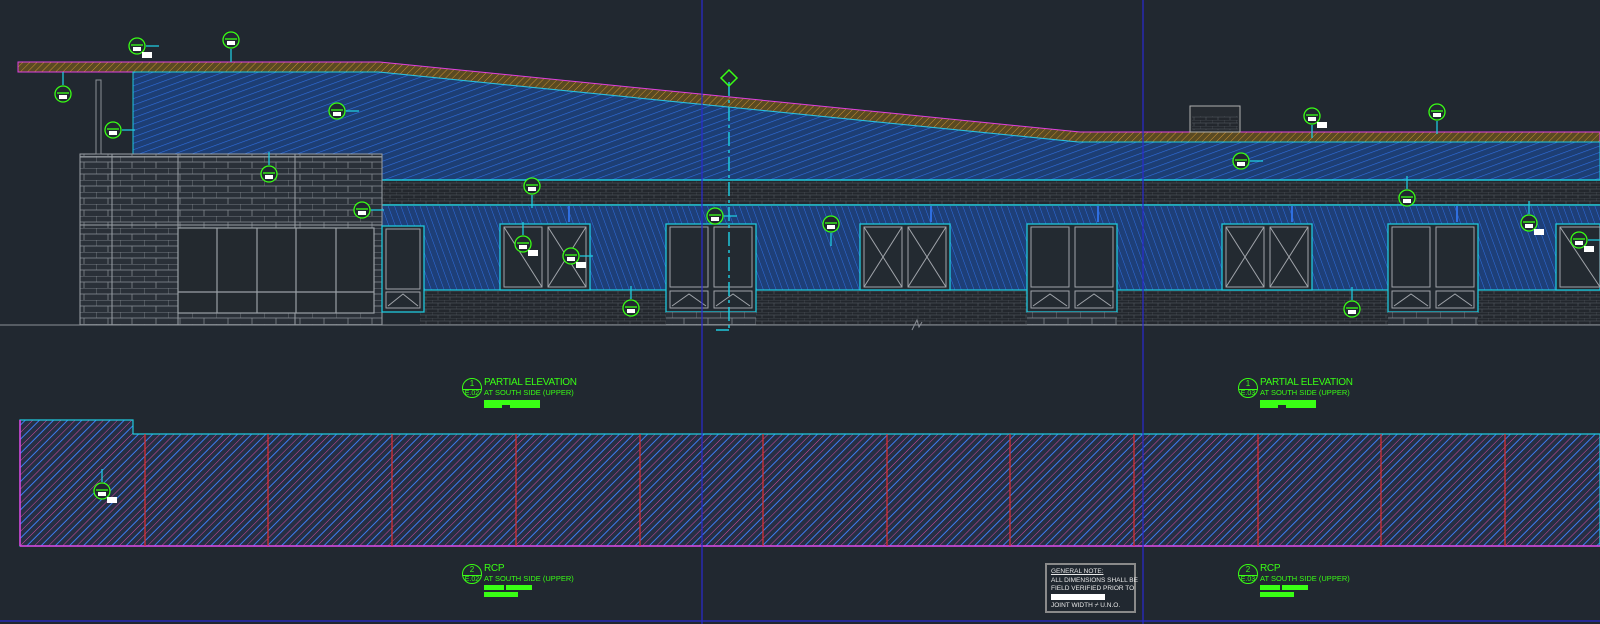 This screenshot has width=1600, height=624. What do you see at coordinates (1110, 605) in the screenshot?
I see `uno-label: U.N.O.` at bounding box center [1110, 605].